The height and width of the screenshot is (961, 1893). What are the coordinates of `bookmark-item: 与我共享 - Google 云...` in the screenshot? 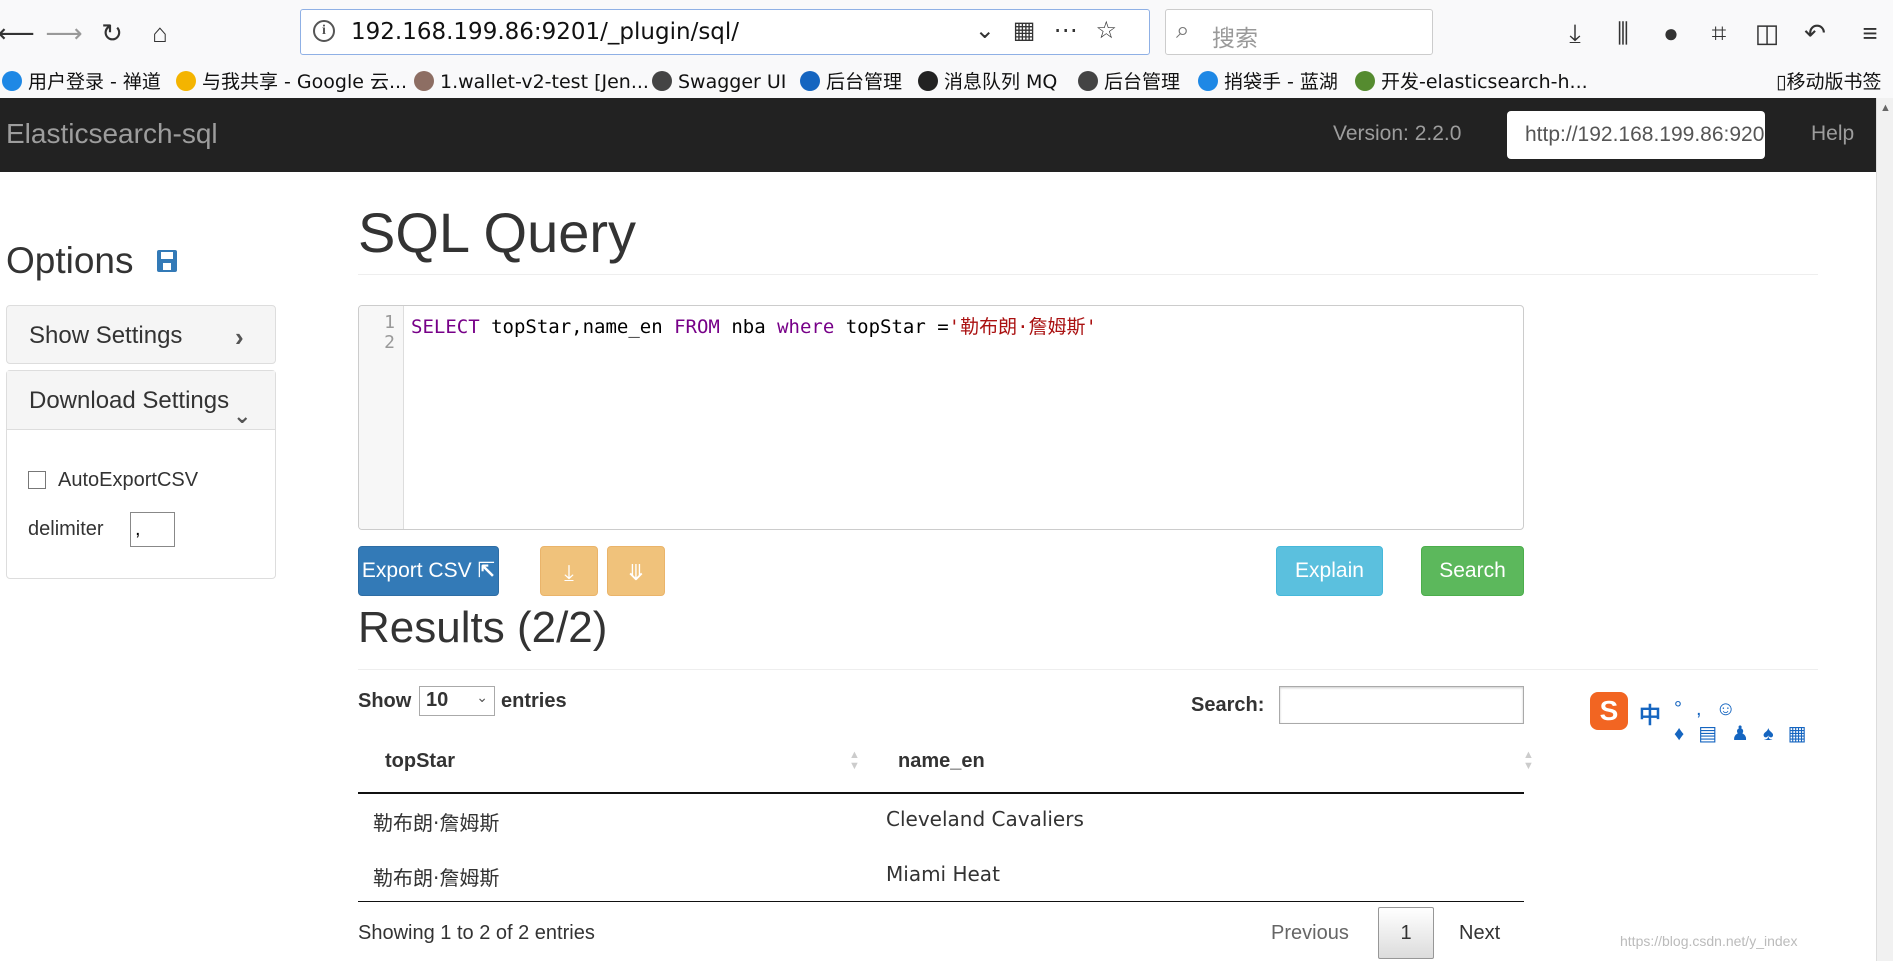 It's located at (291, 82).